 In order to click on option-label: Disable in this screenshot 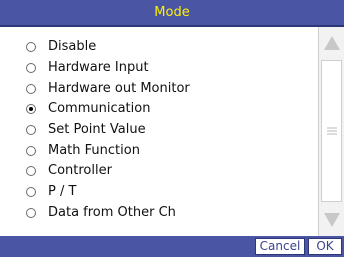, I will do `click(72, 46)`.